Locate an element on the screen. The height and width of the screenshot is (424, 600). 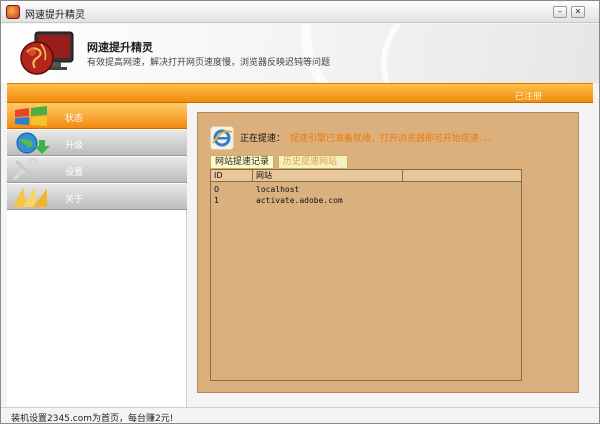
sidebar-item-upgrade: 升级 is located at coordinates (97, 143).